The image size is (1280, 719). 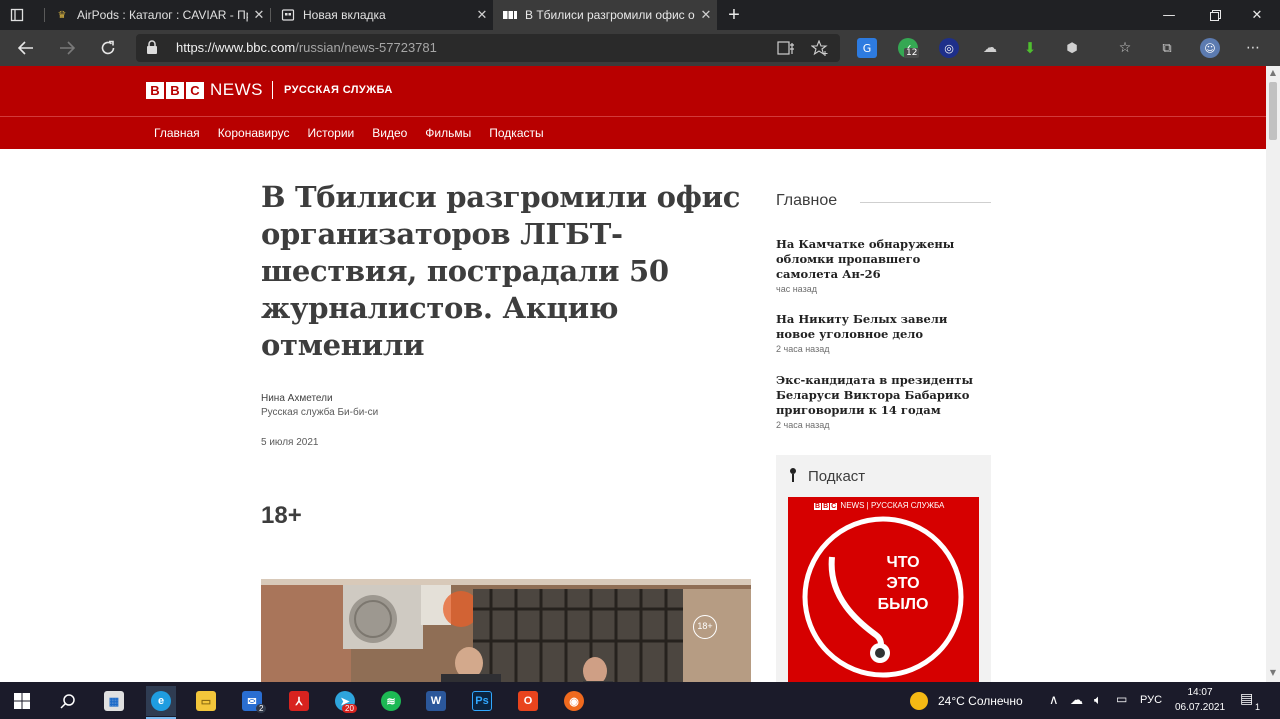 I want to click on tab-title: AirPods : Каталог : CAVIAR - Пре, so click(x=162, y=15).